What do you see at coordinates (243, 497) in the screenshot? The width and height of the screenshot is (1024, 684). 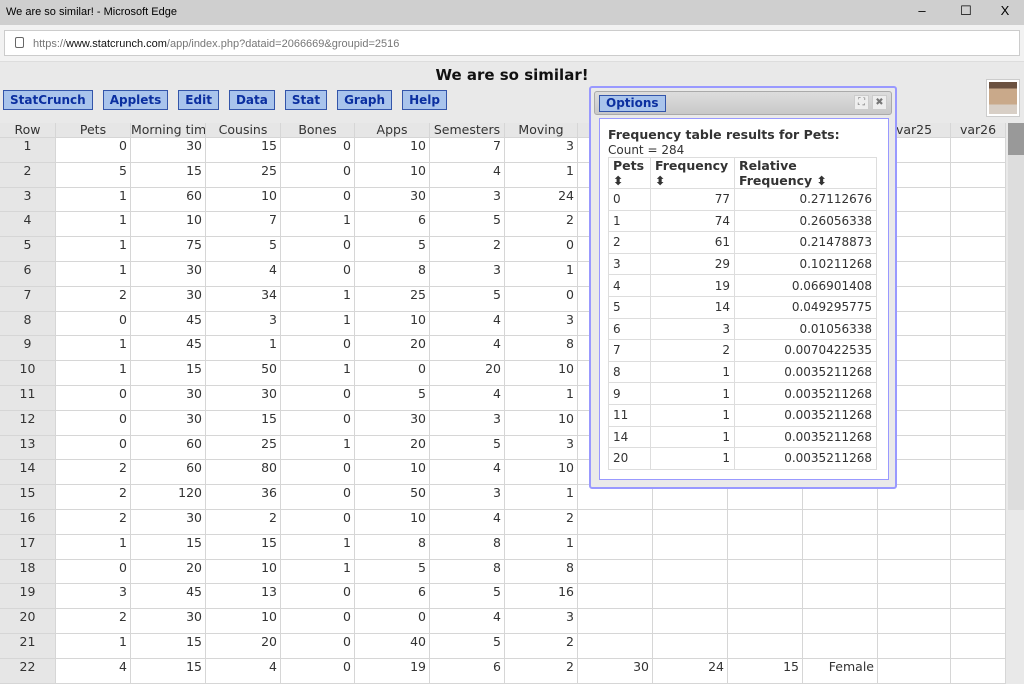 I see `table-cell: 36` at bounding box center [243, 497].